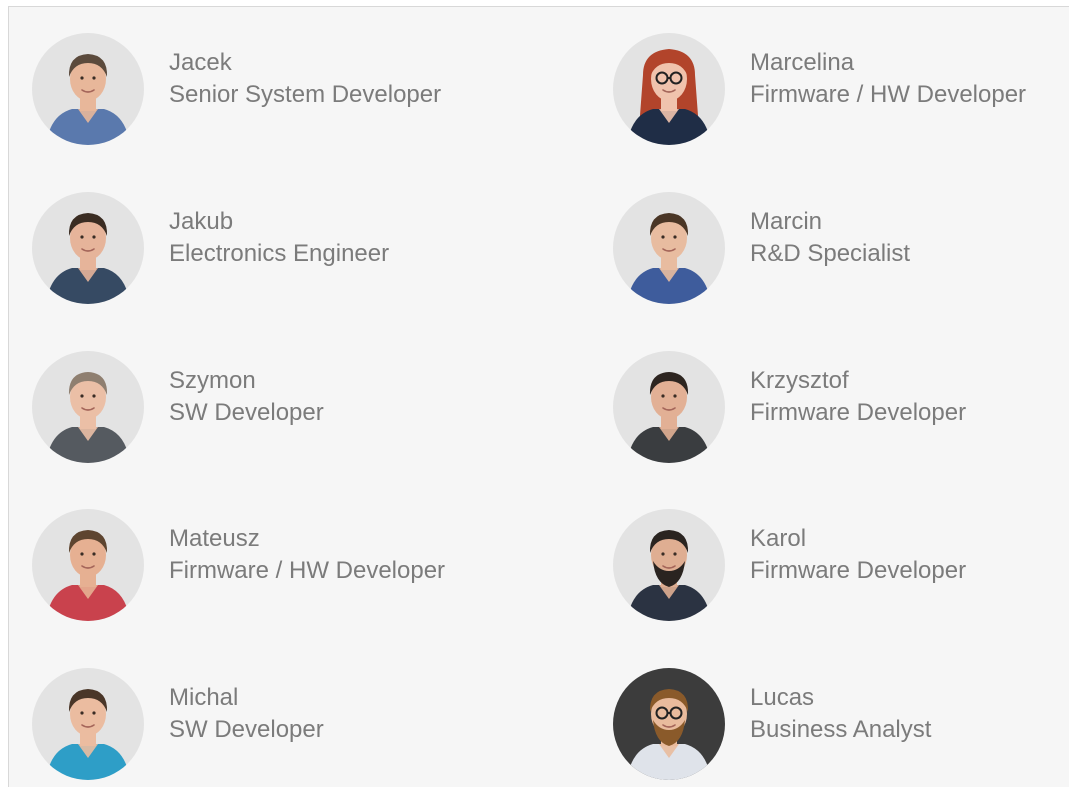 Image resolution: width=1069 pixels, height=787 pixels. I want to click on member-info: Marcin R&D Specialist, so click(830, 238).